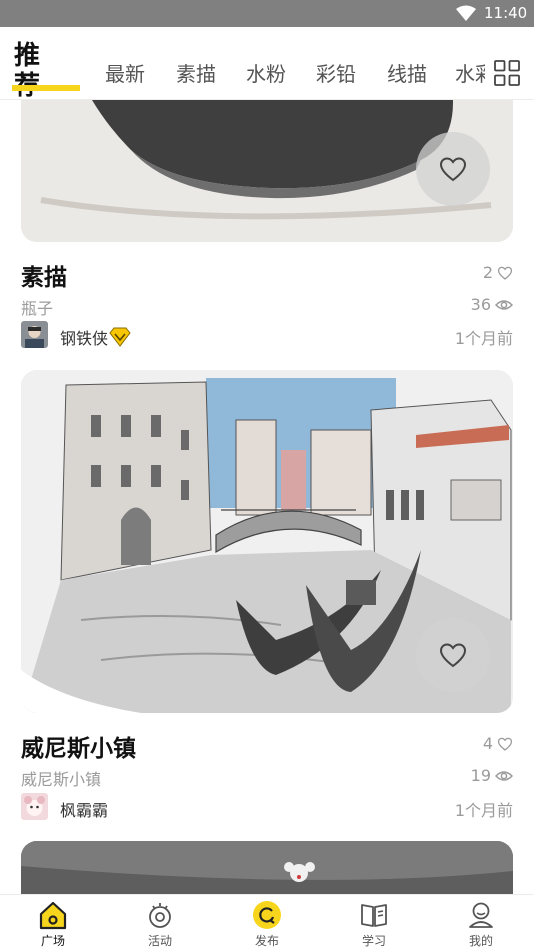 This screenshot has width=534, height=949. I want to click on profile-icon, so click(481, 915).